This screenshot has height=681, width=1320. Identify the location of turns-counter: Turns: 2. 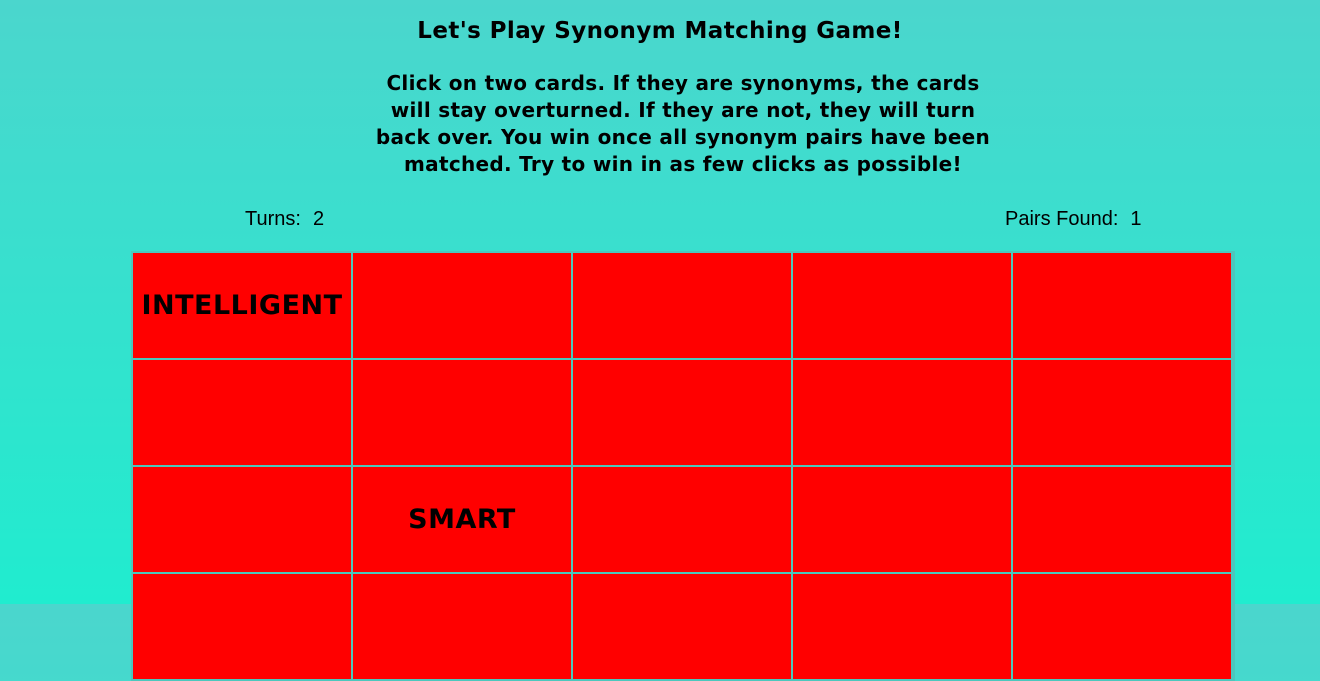
(284, 219).